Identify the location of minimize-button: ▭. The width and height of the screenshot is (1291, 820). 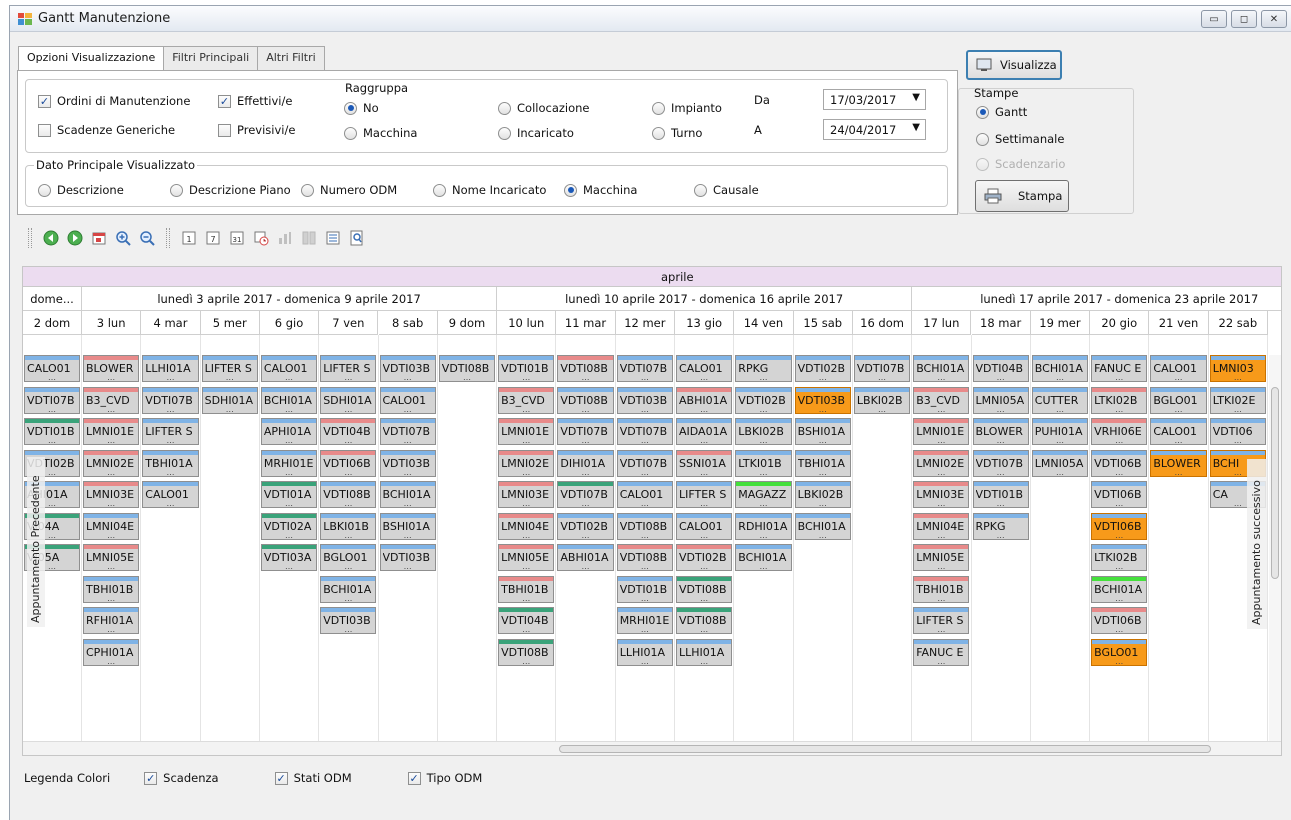
(1214, 19).